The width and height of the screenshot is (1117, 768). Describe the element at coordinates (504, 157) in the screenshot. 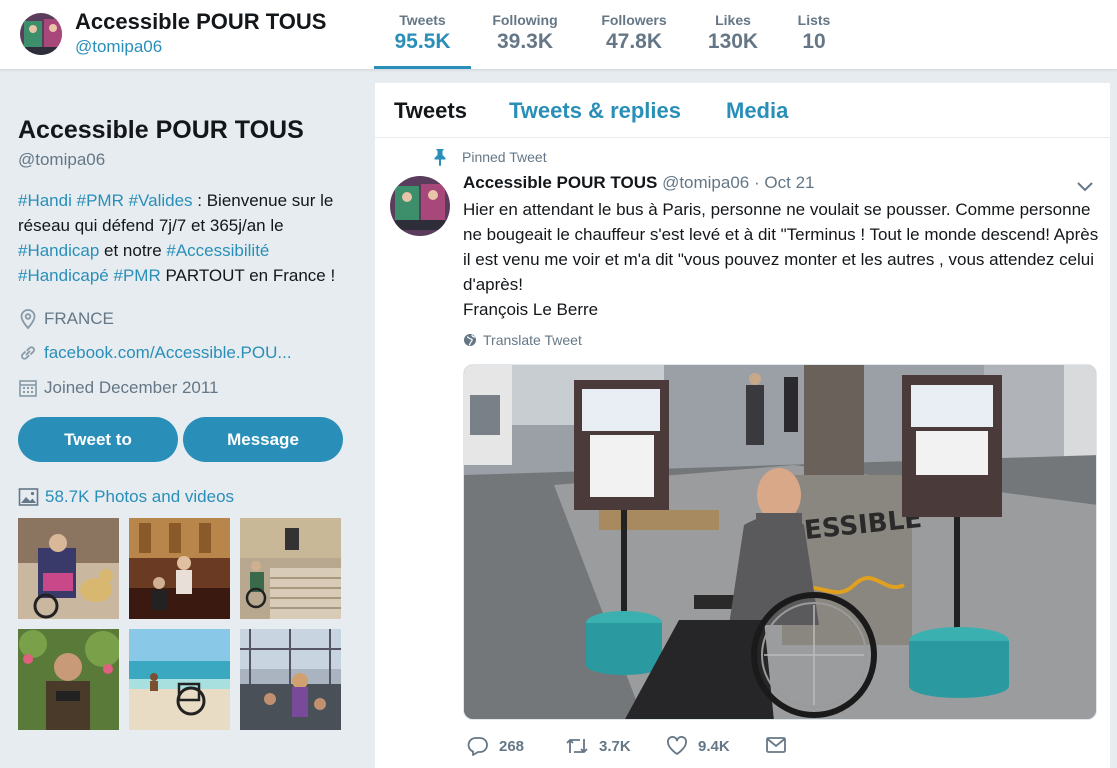

I see `pinned-tweet-text: Pinned Tweet` at that location.